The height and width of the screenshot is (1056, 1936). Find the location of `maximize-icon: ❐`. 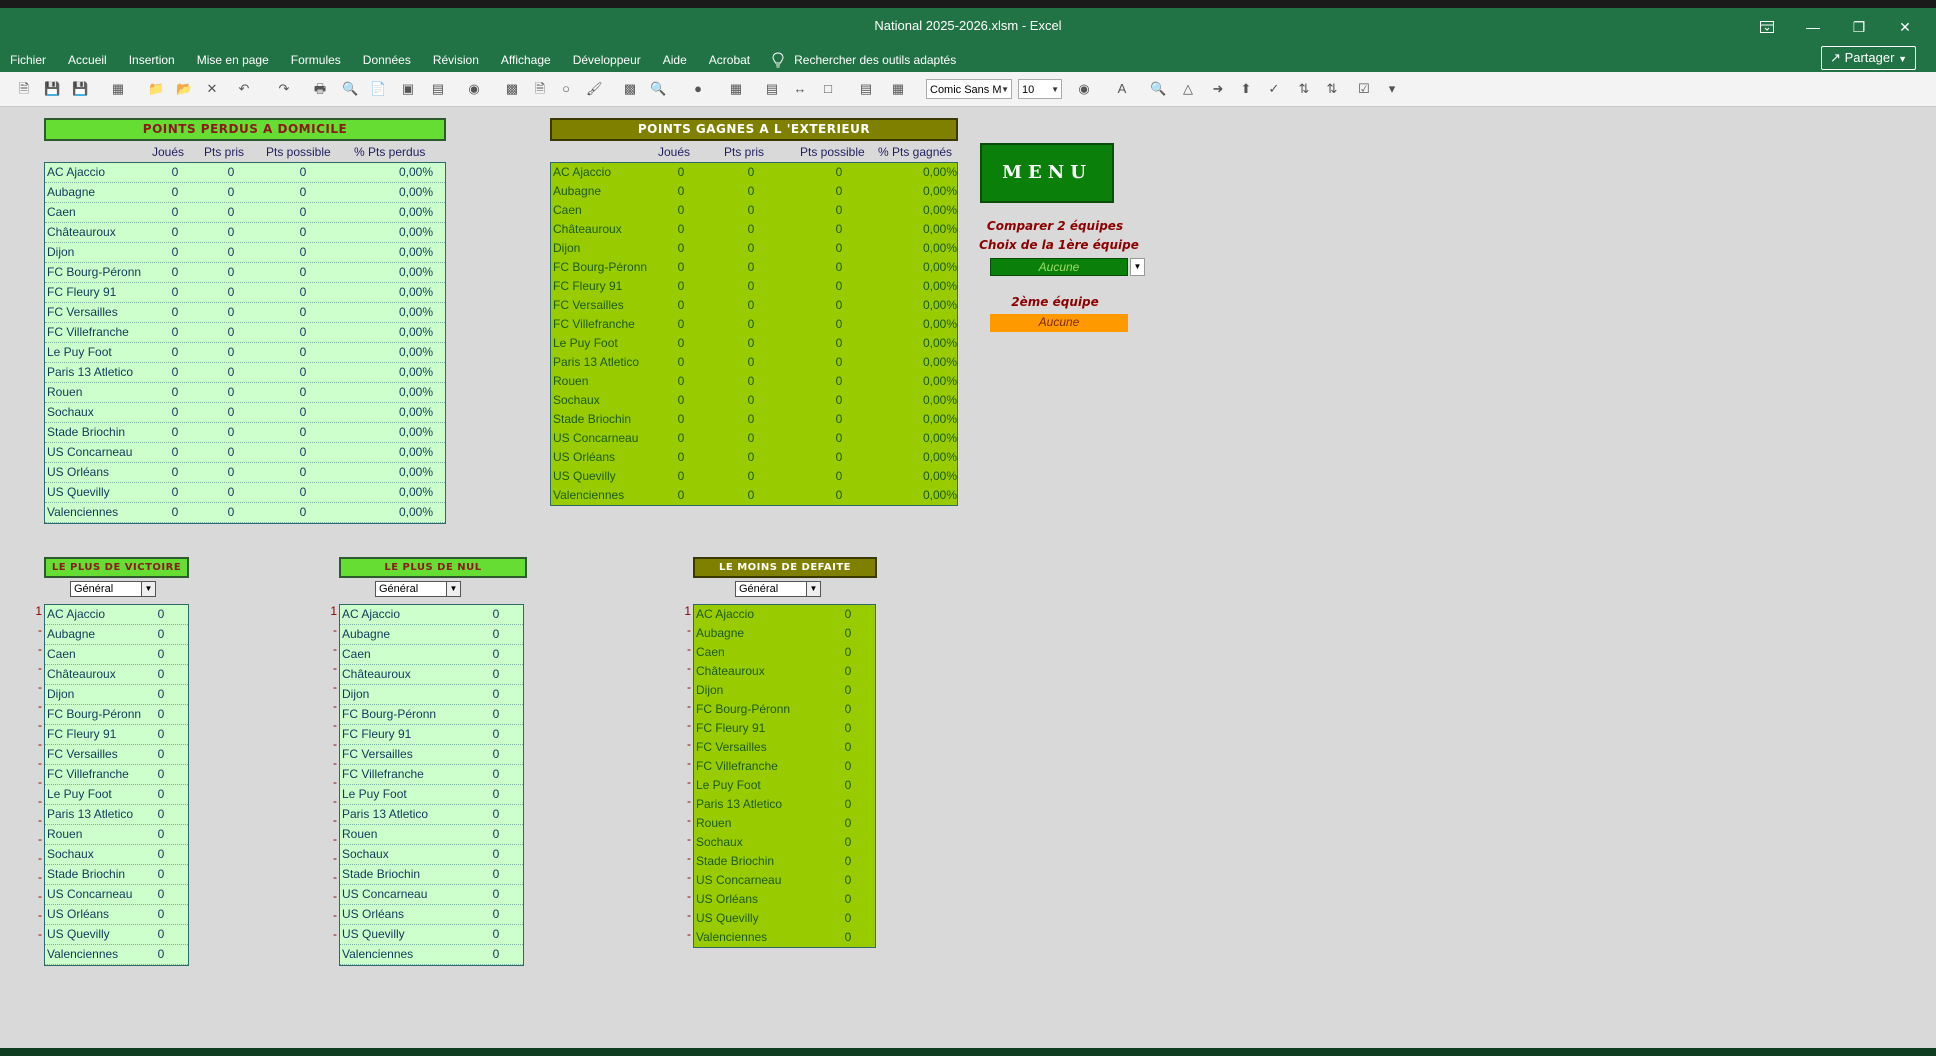

maximize-icon: ❐ is located at coordinates (1859, 27).